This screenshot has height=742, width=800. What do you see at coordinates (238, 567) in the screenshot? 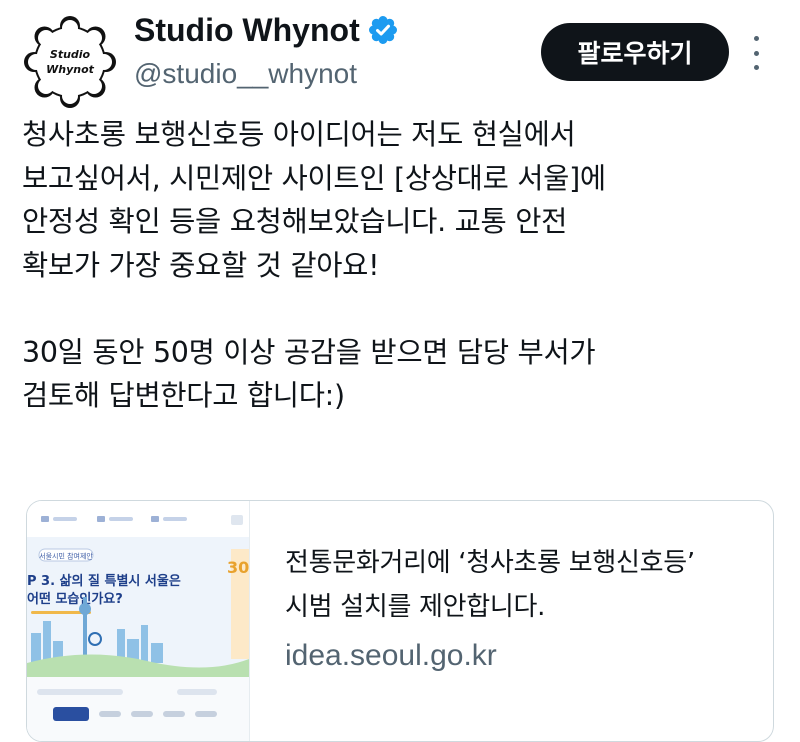
I see `thumbnail-big-number: 30` at bounding box center [238, 567].